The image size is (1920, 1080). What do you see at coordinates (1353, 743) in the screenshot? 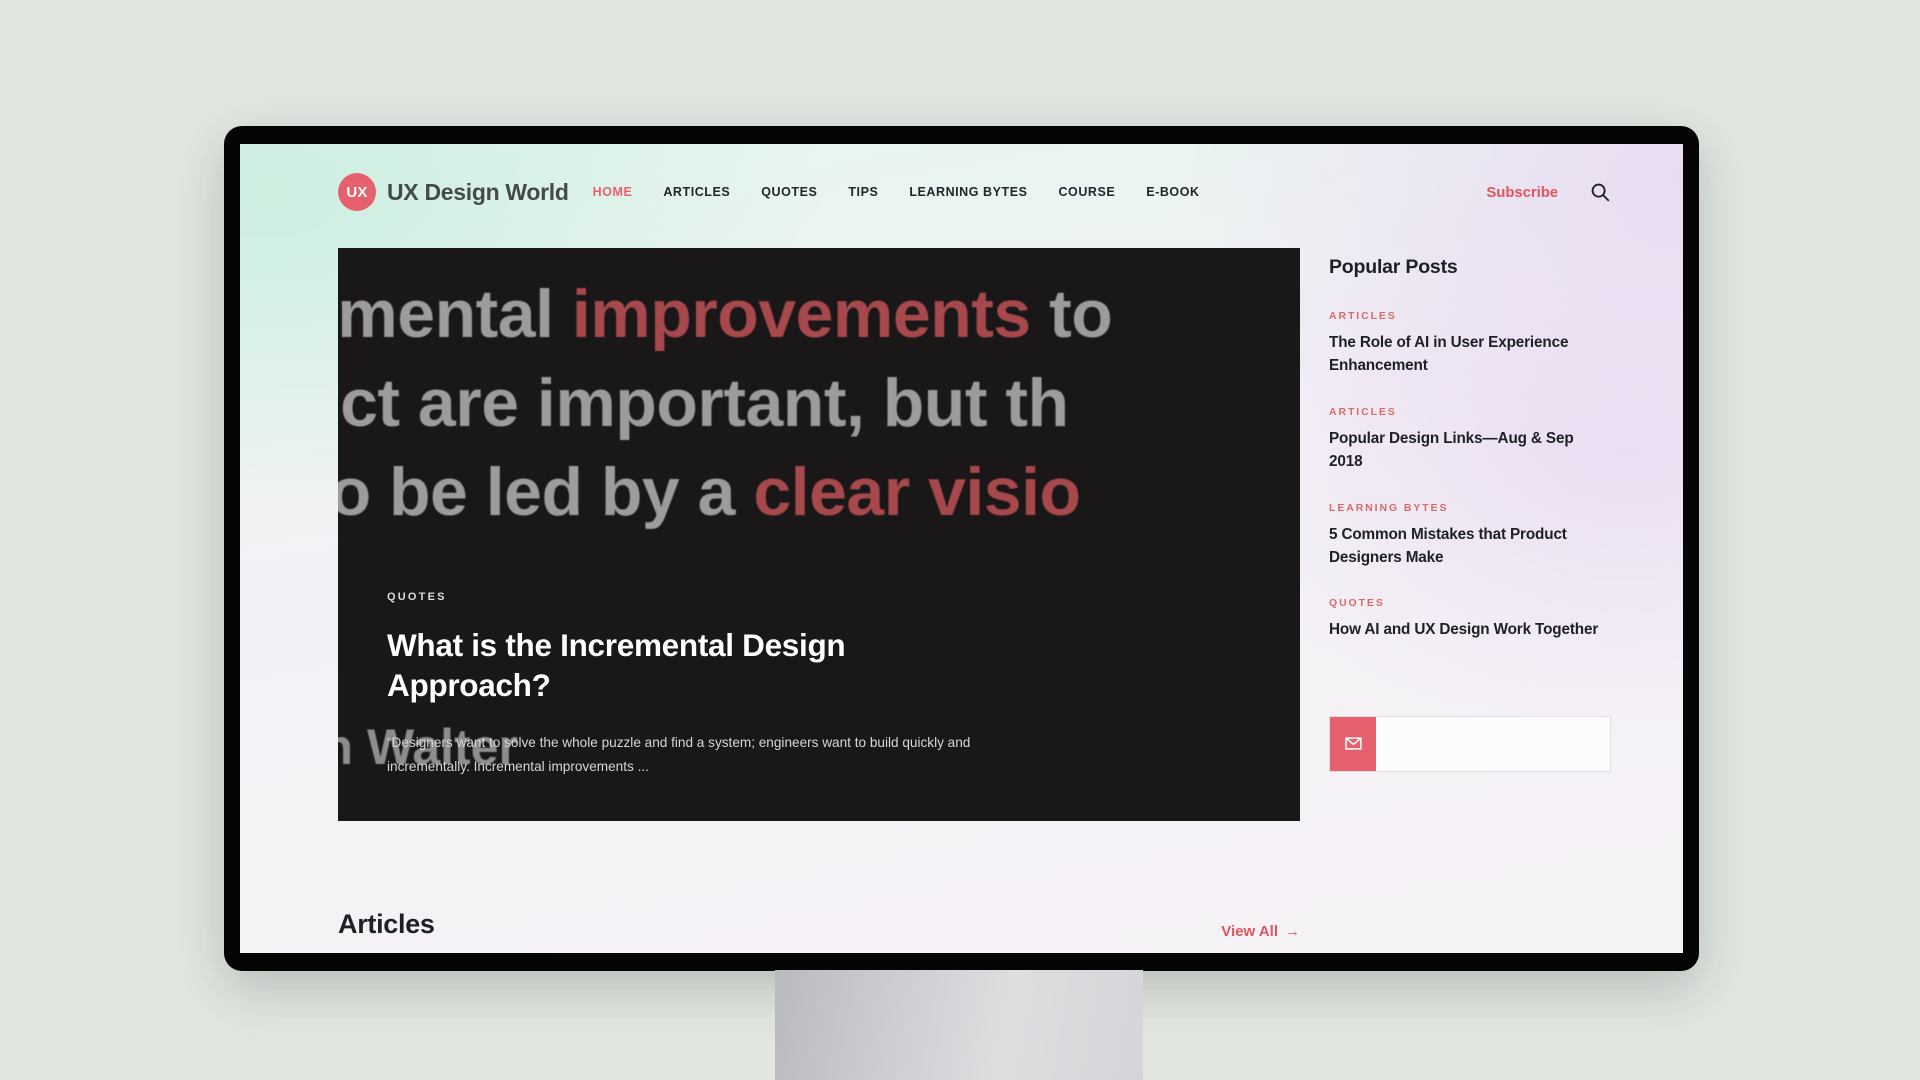
I see `envelope-icon` at bounding box center [1353, 743].